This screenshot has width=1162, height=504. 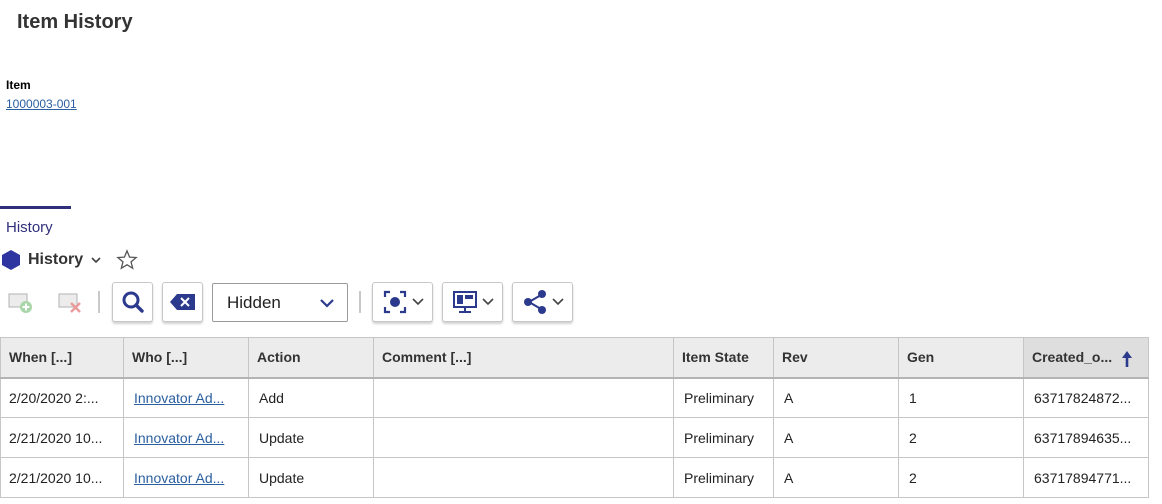 What do you see at coordinates (464, 302) in the screenshot?
I see `layout-icon` at bounding box center [464, 302].